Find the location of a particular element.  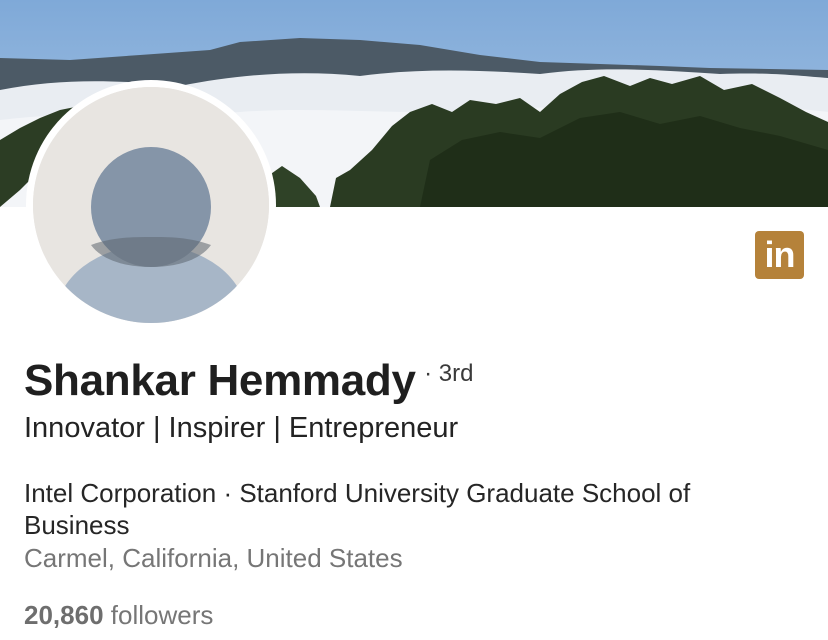

linkedin-icon: in is located at coordinates (779, 255).